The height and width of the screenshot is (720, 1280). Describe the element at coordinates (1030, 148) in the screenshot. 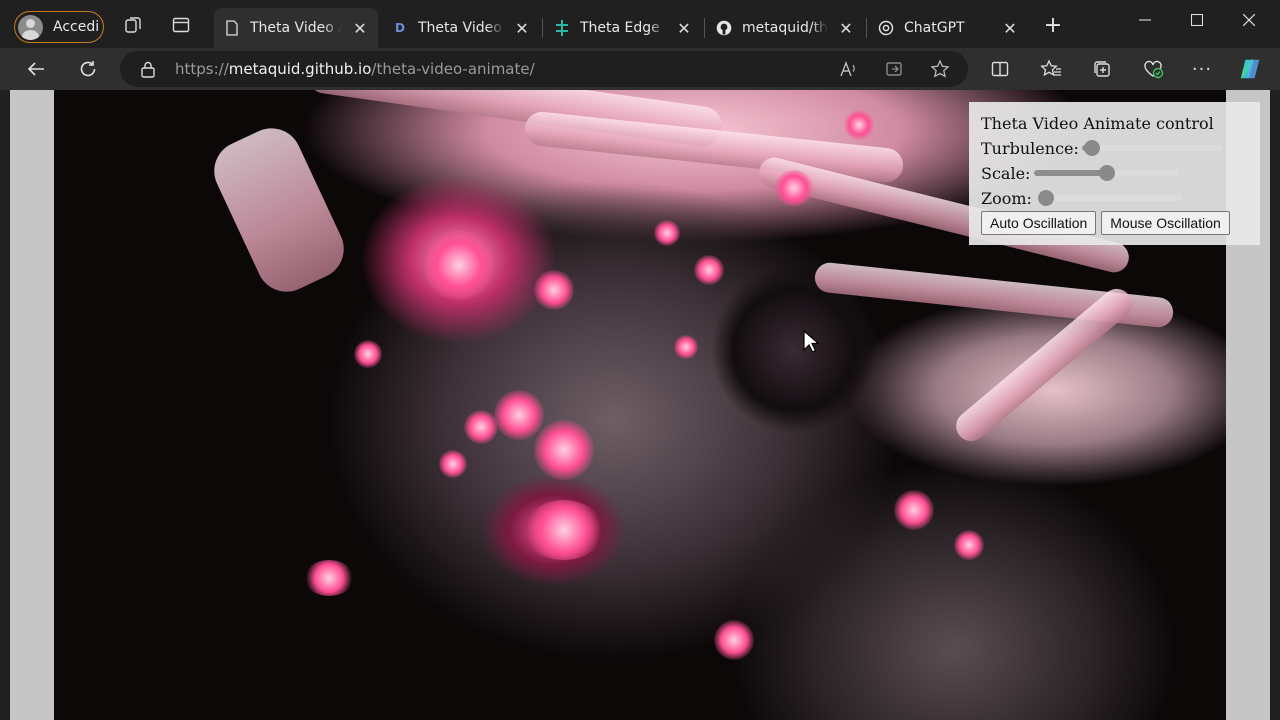

I see `turbulence-label: Turbulence:` at that location.